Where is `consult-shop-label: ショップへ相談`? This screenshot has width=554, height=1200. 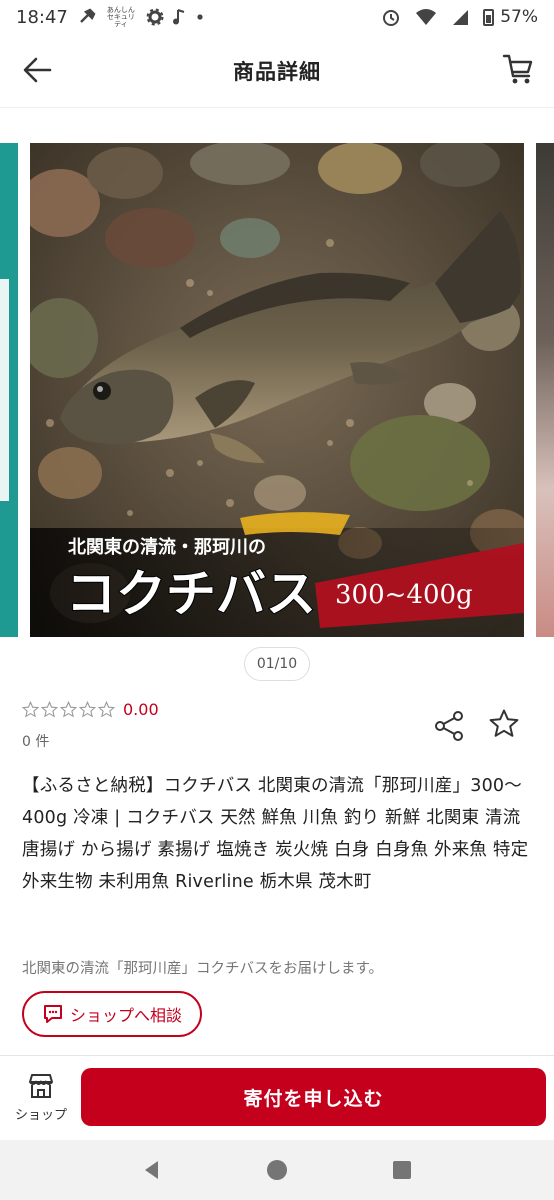 consult-shop-label: ショップへ相談 is located at coordinates (125, 1015).